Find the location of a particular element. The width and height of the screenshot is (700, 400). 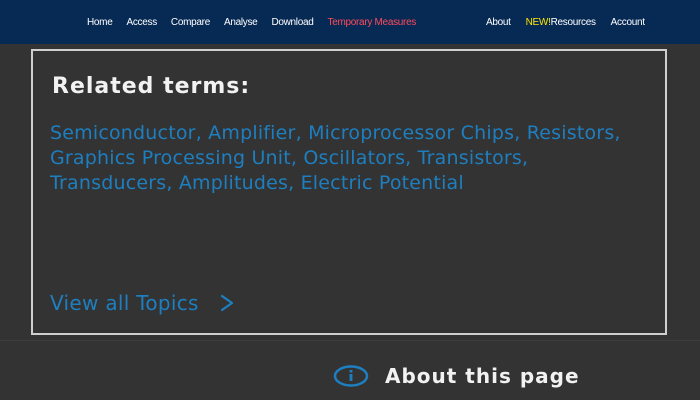

term-link: Amplifier is located at coordinates (251, 133).